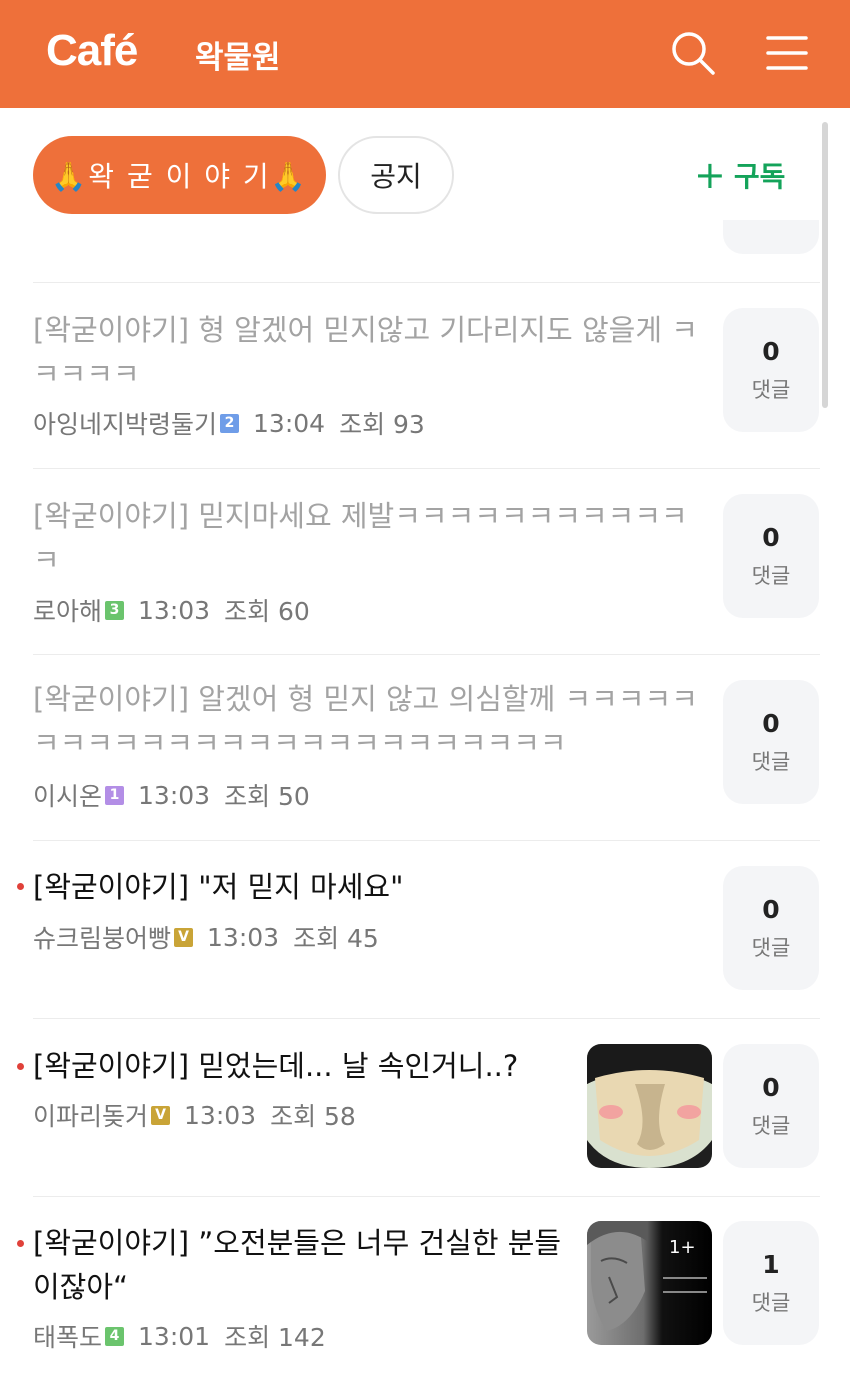 This screenshot has width=850, height=1380. I want to click on level-badge: 2, so click(230, 423).